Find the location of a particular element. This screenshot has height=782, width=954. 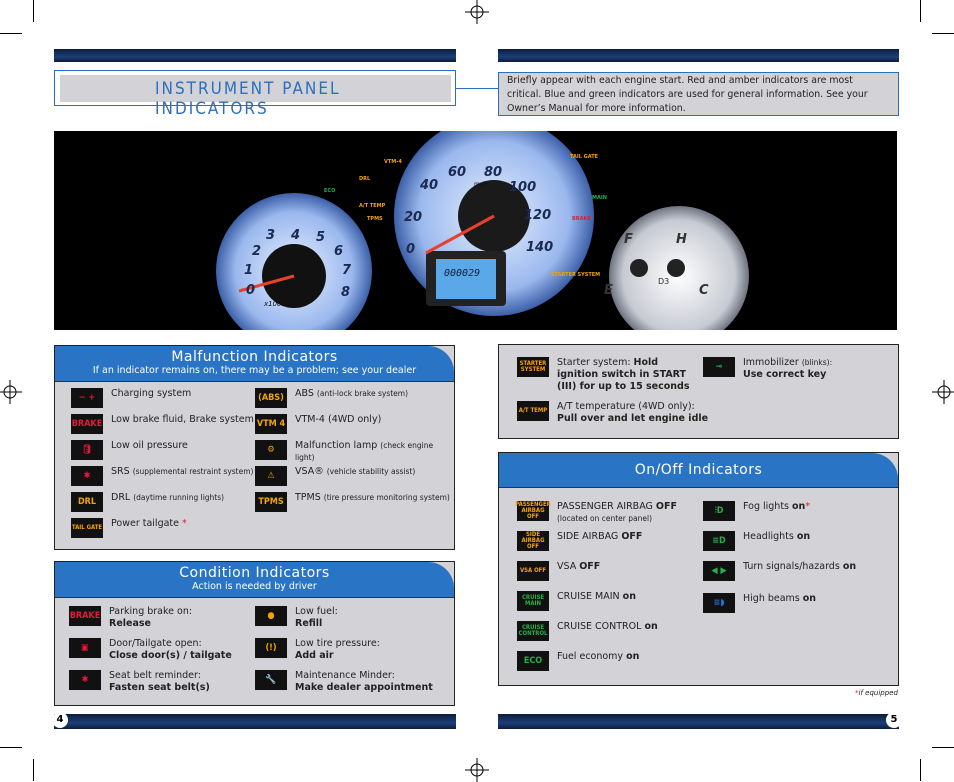

tire-pressure-icon: (!) is located at coordinates (271, 648).